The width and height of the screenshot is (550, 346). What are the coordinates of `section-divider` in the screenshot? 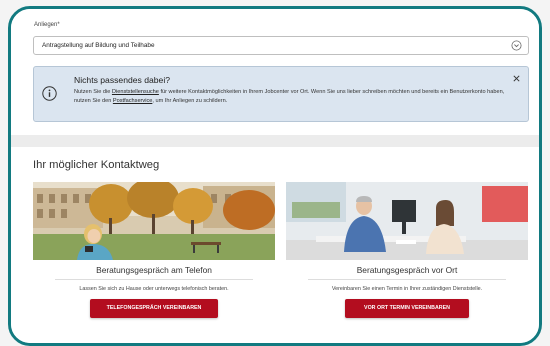 It's located at (275, 141).